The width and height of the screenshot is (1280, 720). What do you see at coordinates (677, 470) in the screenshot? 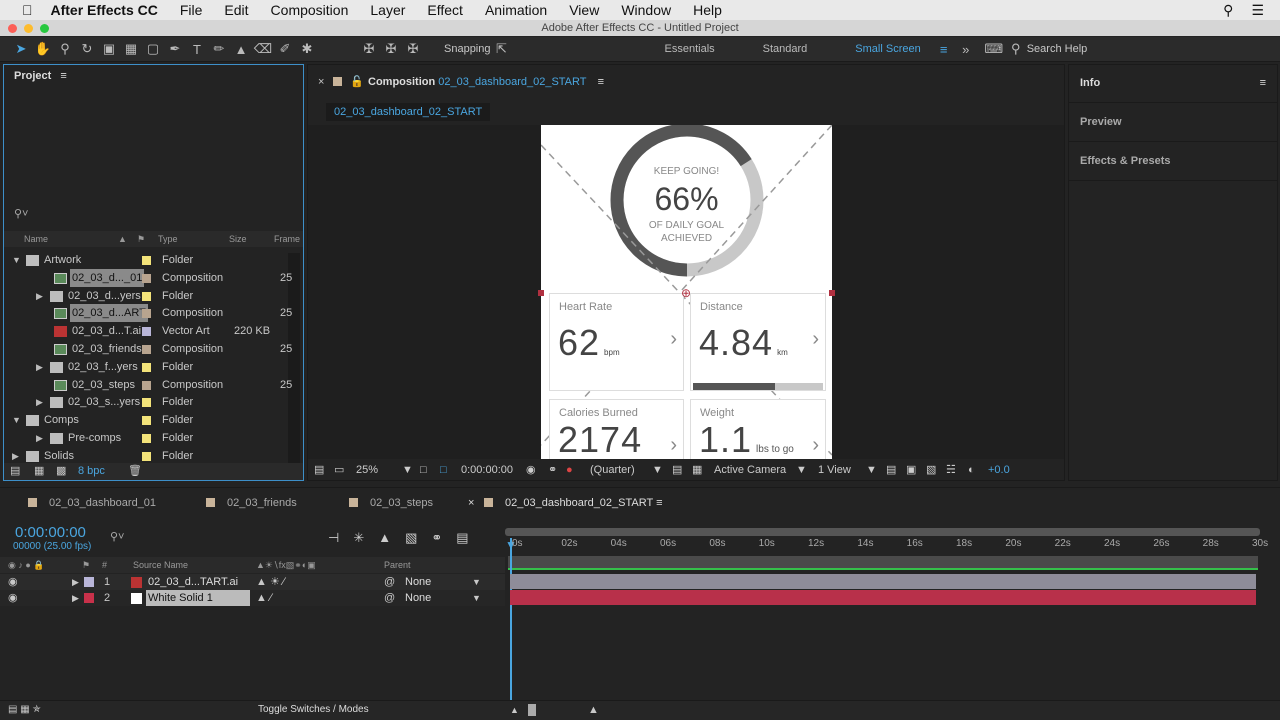
I see `fast-previews-icon: ▤` at bounding box center [677, 470].